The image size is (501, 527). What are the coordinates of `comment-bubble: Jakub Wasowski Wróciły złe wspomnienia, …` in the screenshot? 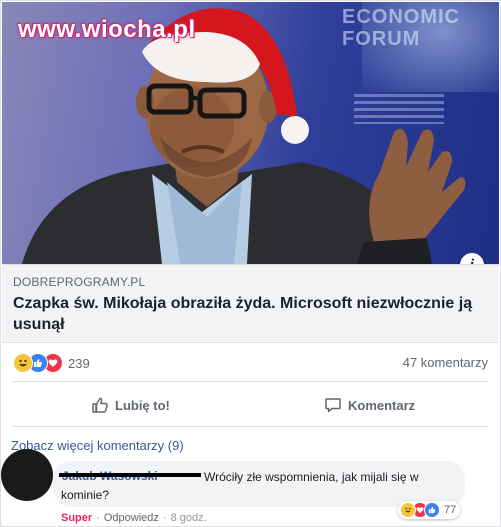 It's located at (259, 484).